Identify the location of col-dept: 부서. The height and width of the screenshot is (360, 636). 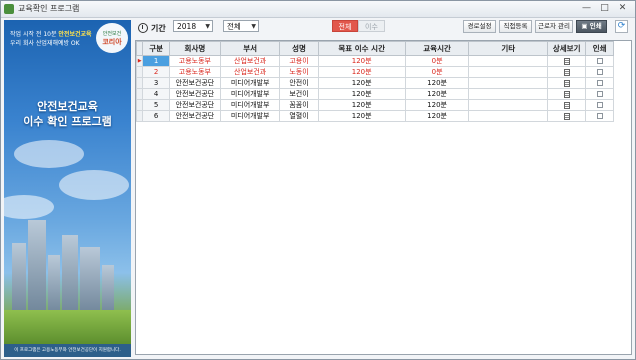
(250, 48).